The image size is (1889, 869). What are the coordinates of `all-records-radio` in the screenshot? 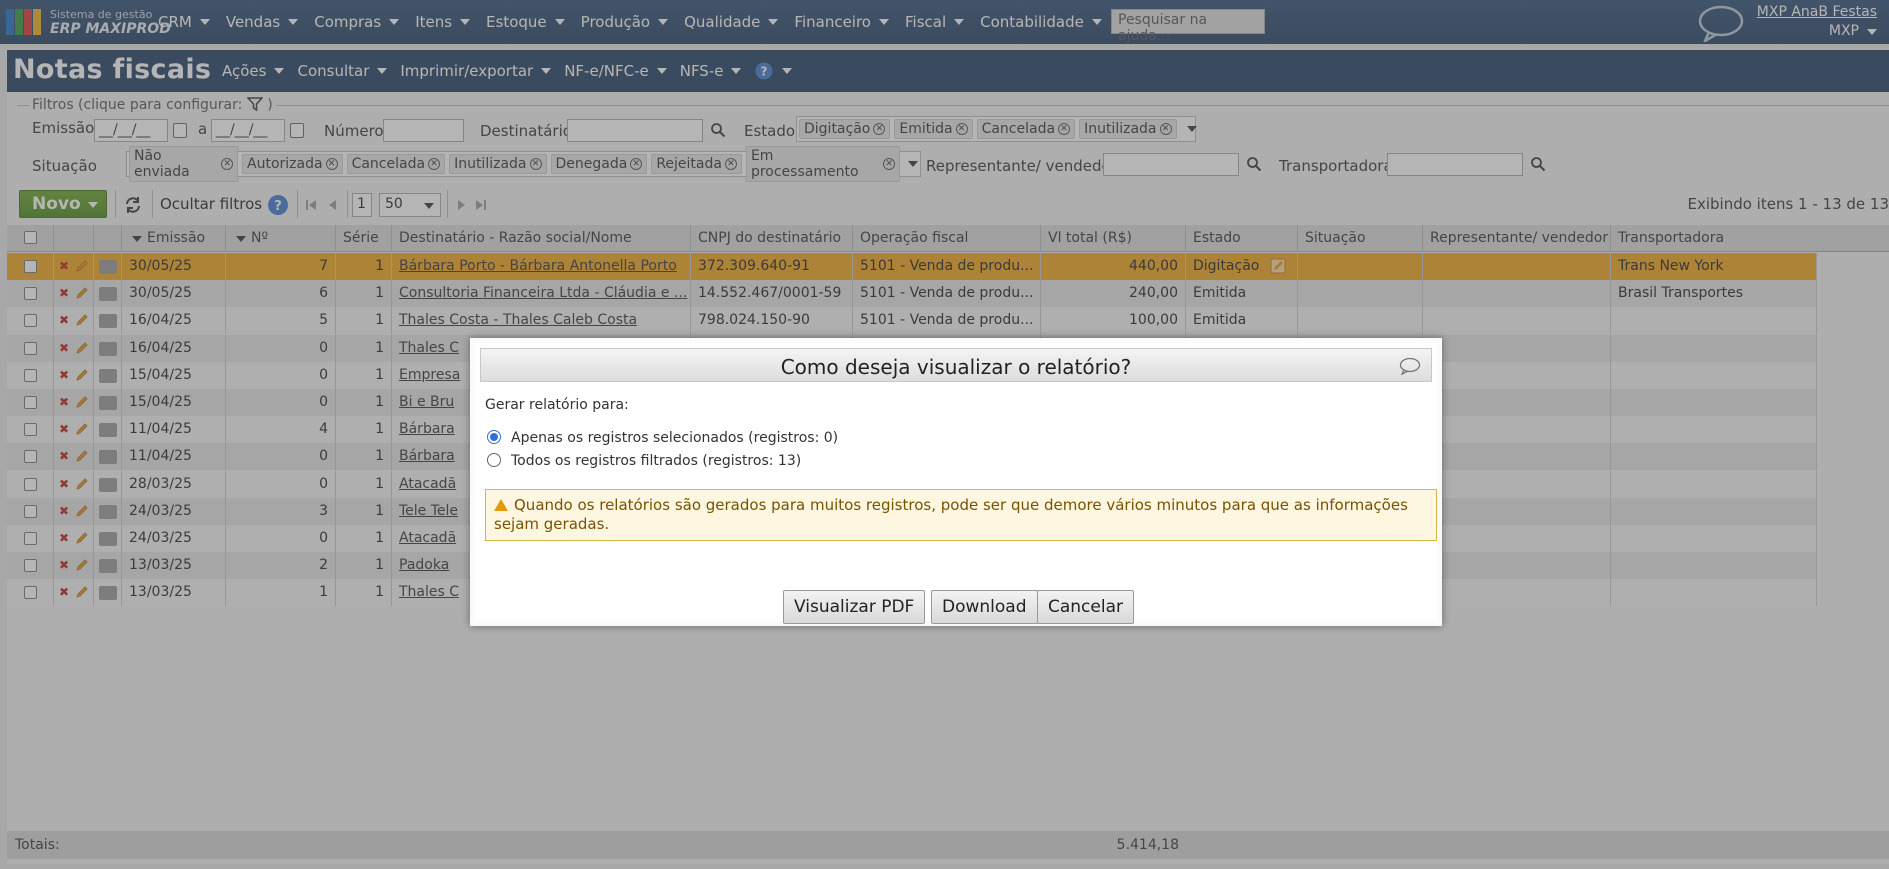 It's located at (494, 460).